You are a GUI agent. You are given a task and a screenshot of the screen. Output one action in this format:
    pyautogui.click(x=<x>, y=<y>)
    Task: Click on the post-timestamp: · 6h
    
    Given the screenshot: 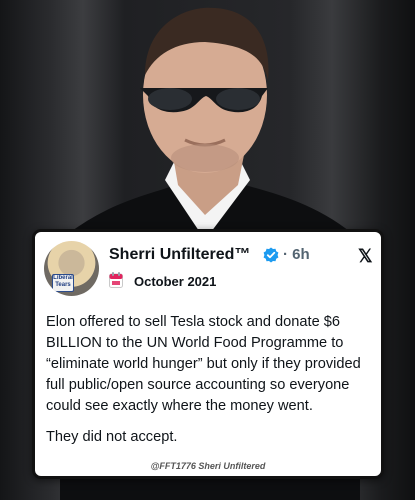 What is the action you would take?
    pyautogui.click(x=296, y=254)
    